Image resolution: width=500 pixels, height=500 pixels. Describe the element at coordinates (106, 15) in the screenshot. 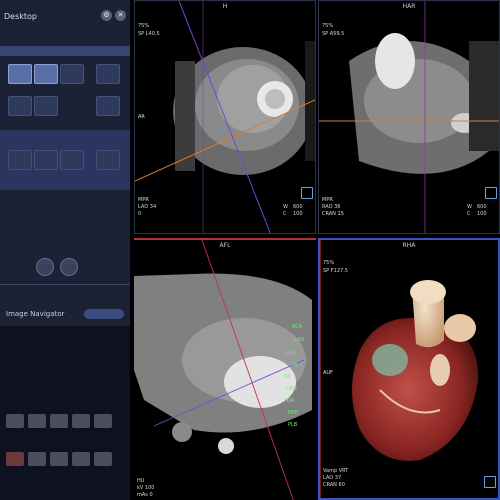

I see `gear-icon: ⚙` at that location.